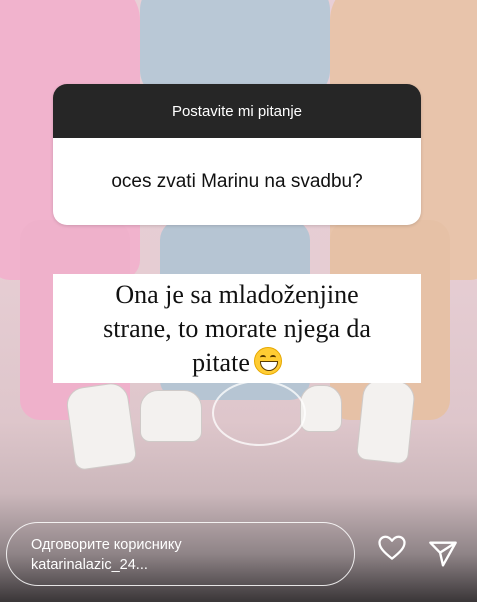 Image resolution: width=477 pixels, height=602 pixels. I want to click on answer-line-1: Ona je sa mladoženjine, so click(237, 294).